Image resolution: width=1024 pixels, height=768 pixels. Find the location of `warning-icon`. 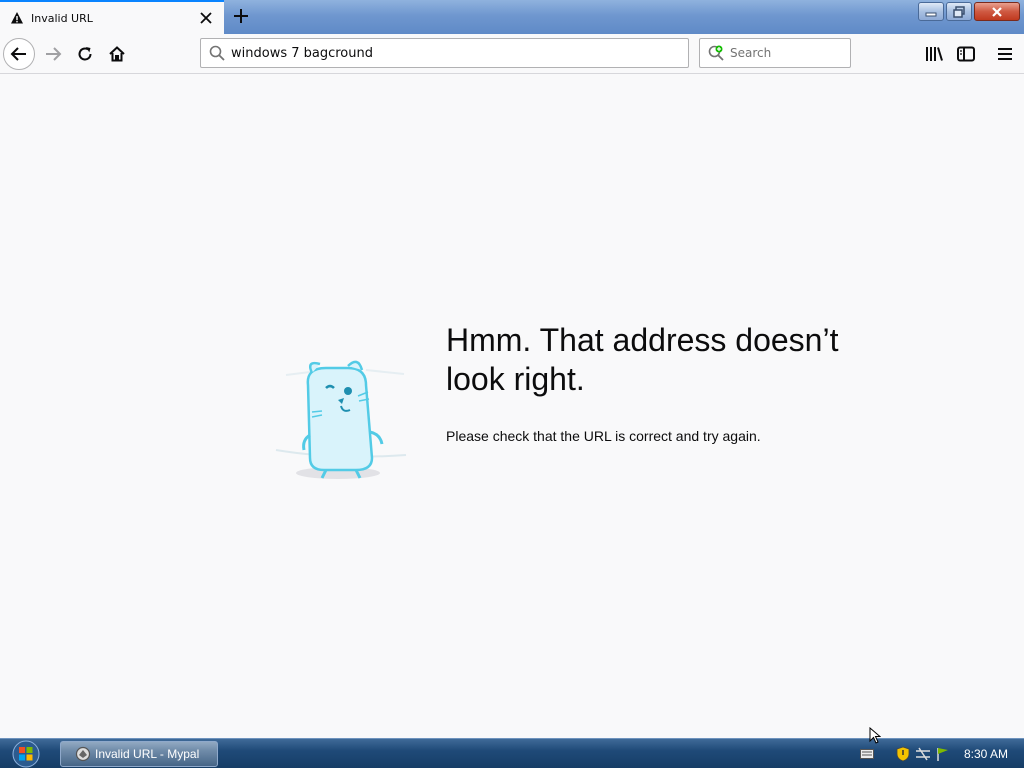

warning-icon is located at coordinates (17, 18).